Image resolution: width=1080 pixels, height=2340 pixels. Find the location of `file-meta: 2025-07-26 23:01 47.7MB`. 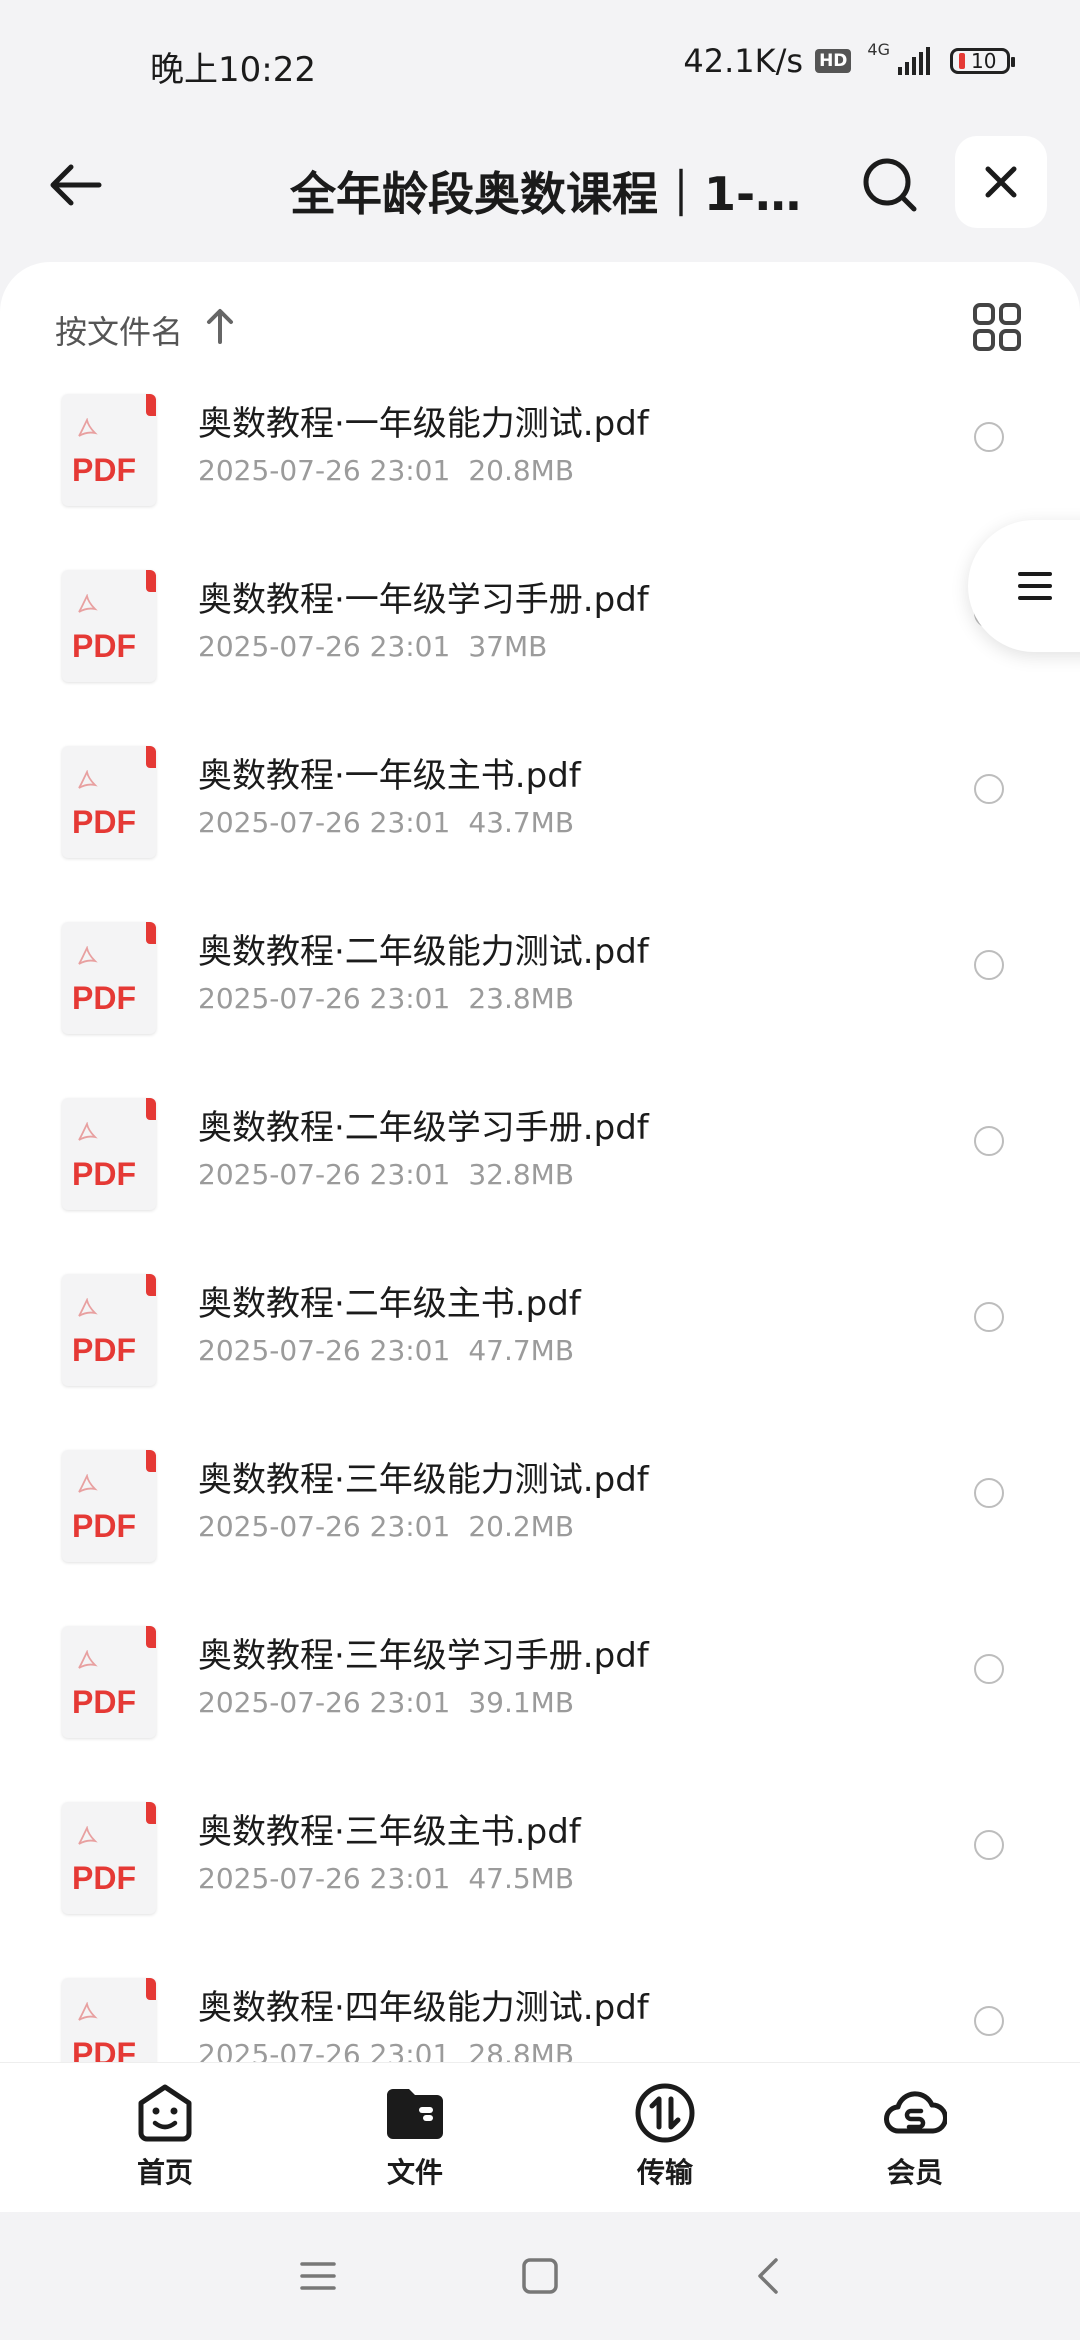

file-meta: 2025-07-26 23:01 47.7MB is located at coordinates (386, 1350).